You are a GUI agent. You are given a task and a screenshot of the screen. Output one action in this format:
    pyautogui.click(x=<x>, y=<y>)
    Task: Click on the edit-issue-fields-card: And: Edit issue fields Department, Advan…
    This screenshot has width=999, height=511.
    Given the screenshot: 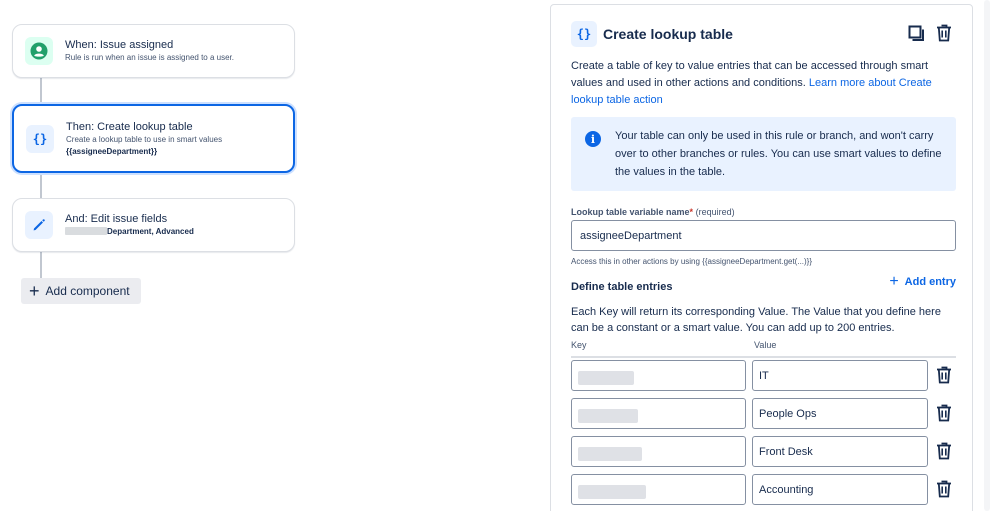 What is the action you would take?
    pyautogui.click(x=153, y=225)
    